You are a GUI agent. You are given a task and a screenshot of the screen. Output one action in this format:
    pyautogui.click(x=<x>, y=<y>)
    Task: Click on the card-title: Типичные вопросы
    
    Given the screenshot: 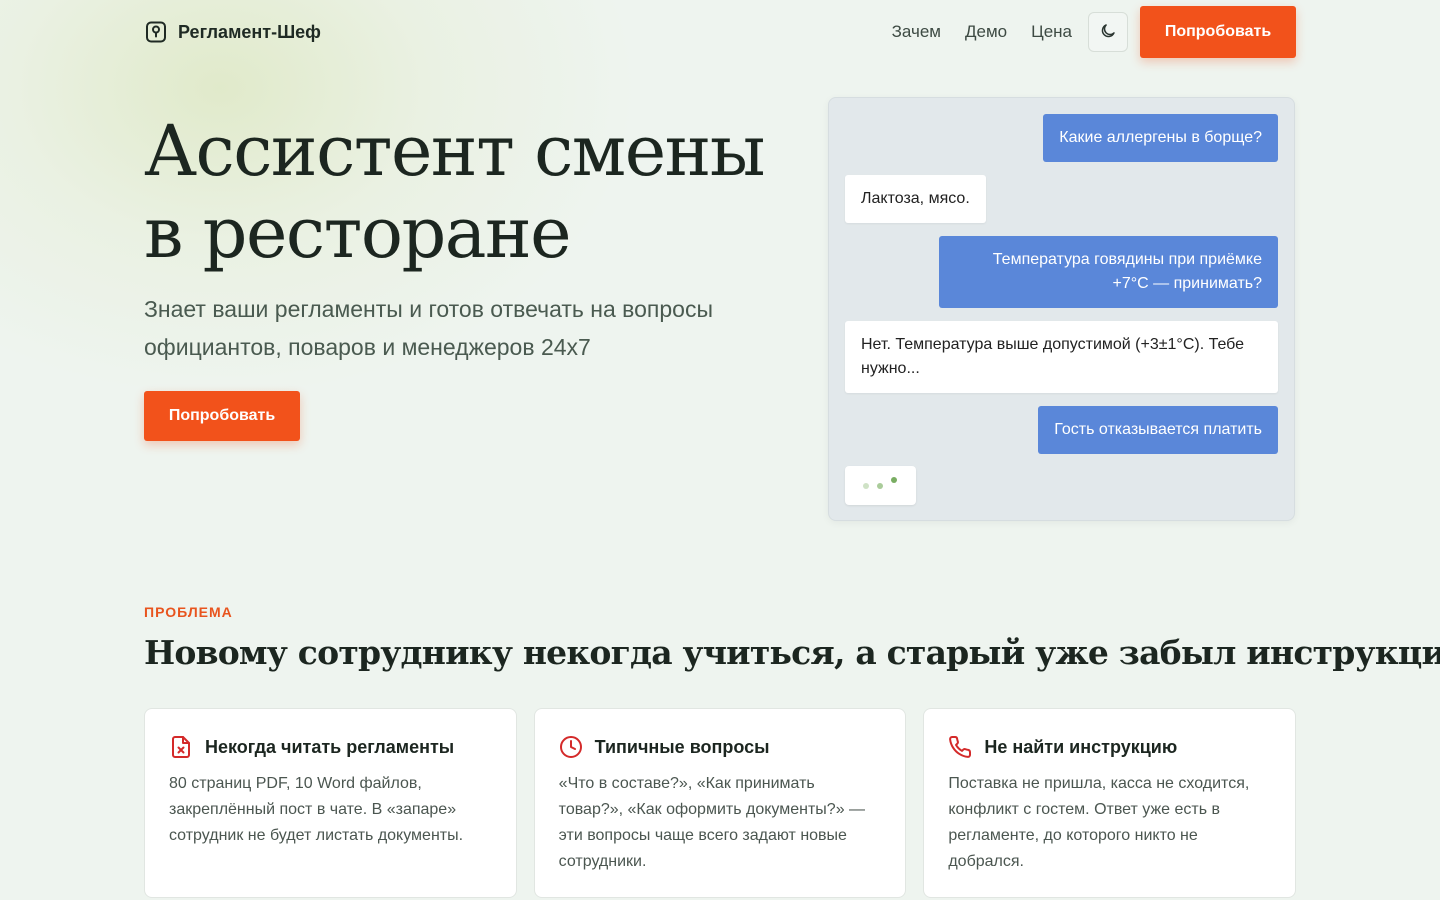 What is the action you would take?
    pyautogui.click(x=682, y=746)
    